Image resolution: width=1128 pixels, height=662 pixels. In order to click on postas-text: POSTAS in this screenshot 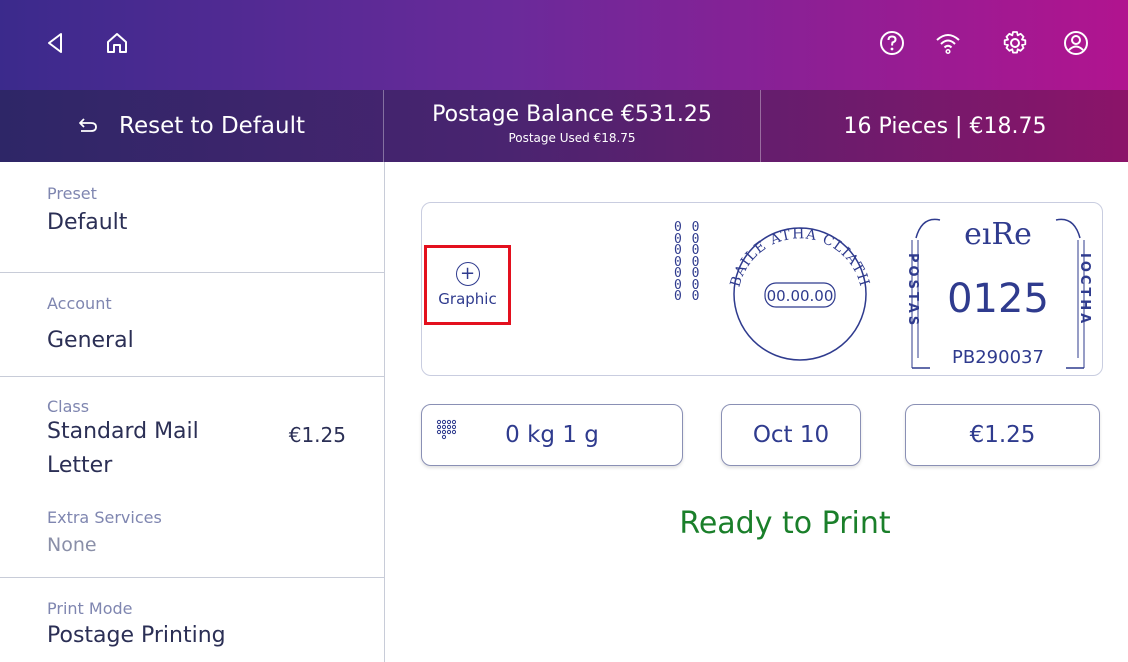, I will do `click(912, 290)`.